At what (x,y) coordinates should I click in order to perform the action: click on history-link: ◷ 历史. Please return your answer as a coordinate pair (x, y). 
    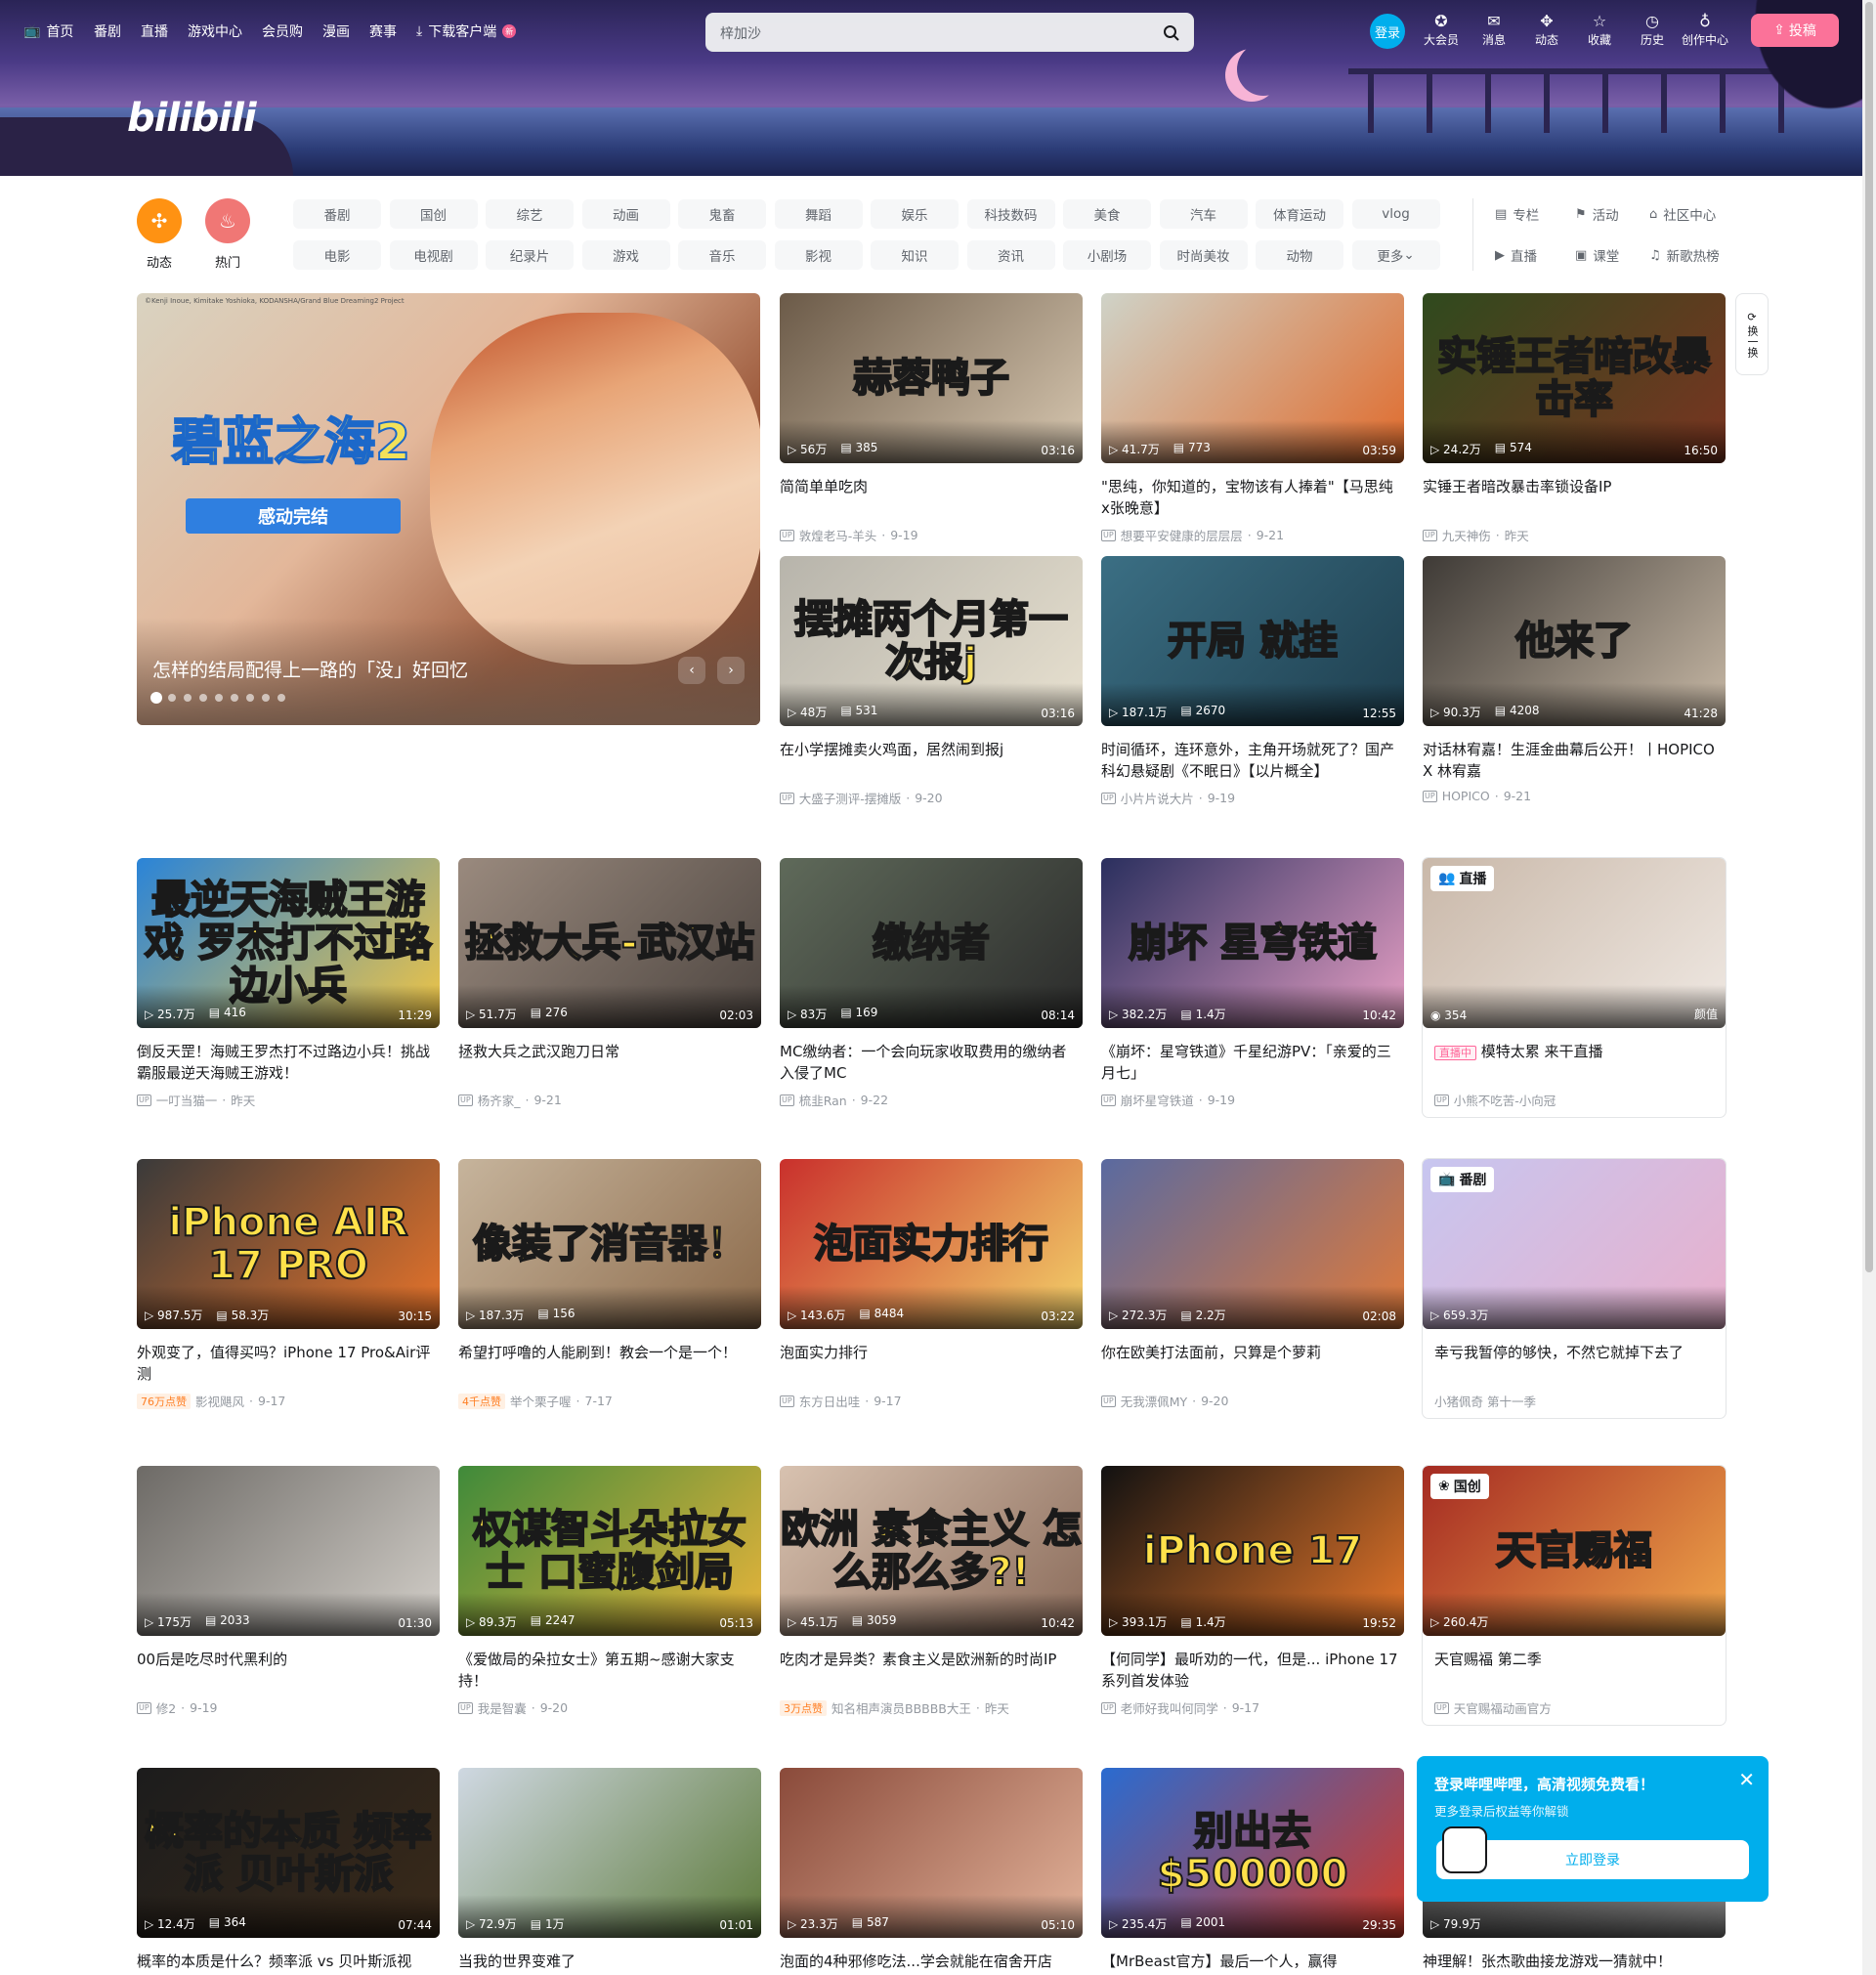
    Looking at the image, I should click on (1652, 31).